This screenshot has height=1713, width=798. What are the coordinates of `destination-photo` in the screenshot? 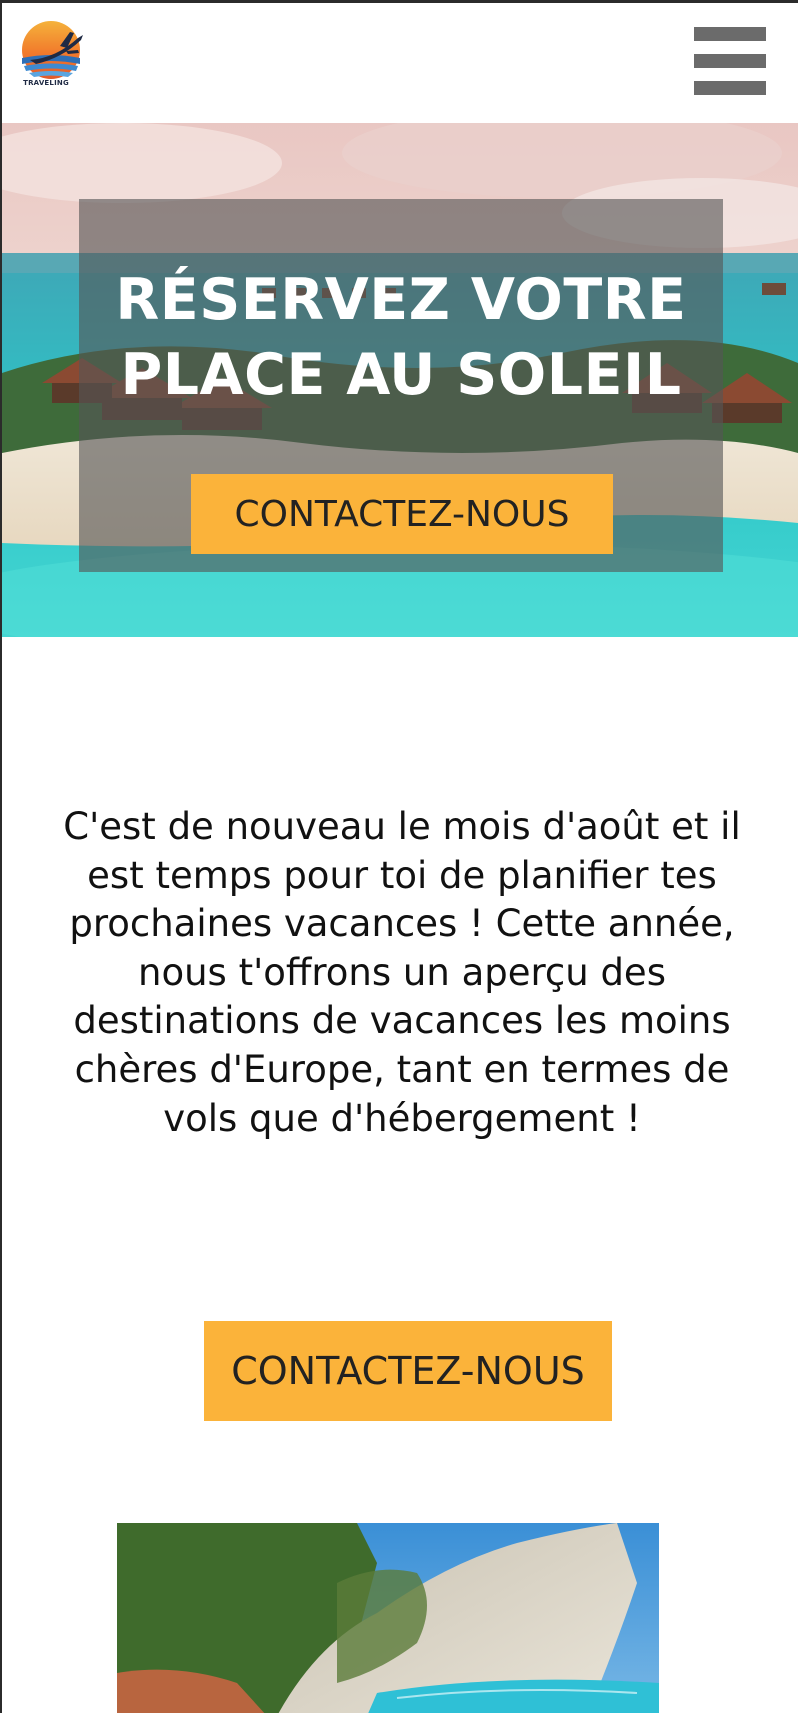 It's located at (388, 1618).